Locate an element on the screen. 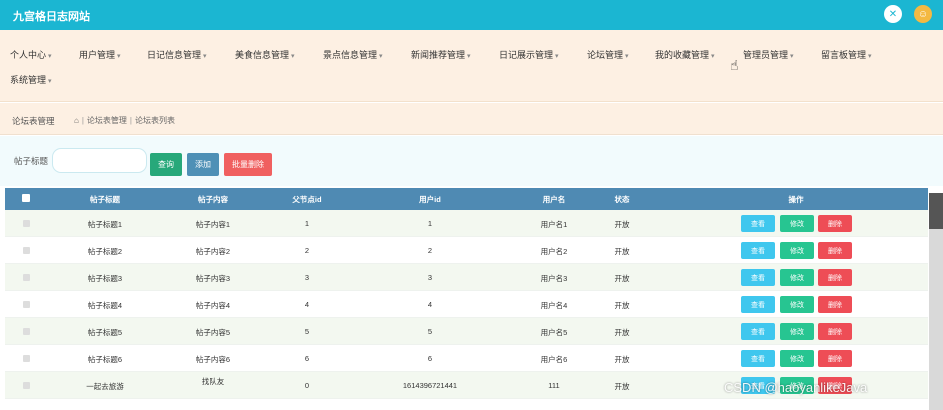 The image size is (943, 410). cell-username: 用户名5 is located at coordinates (554, 332).